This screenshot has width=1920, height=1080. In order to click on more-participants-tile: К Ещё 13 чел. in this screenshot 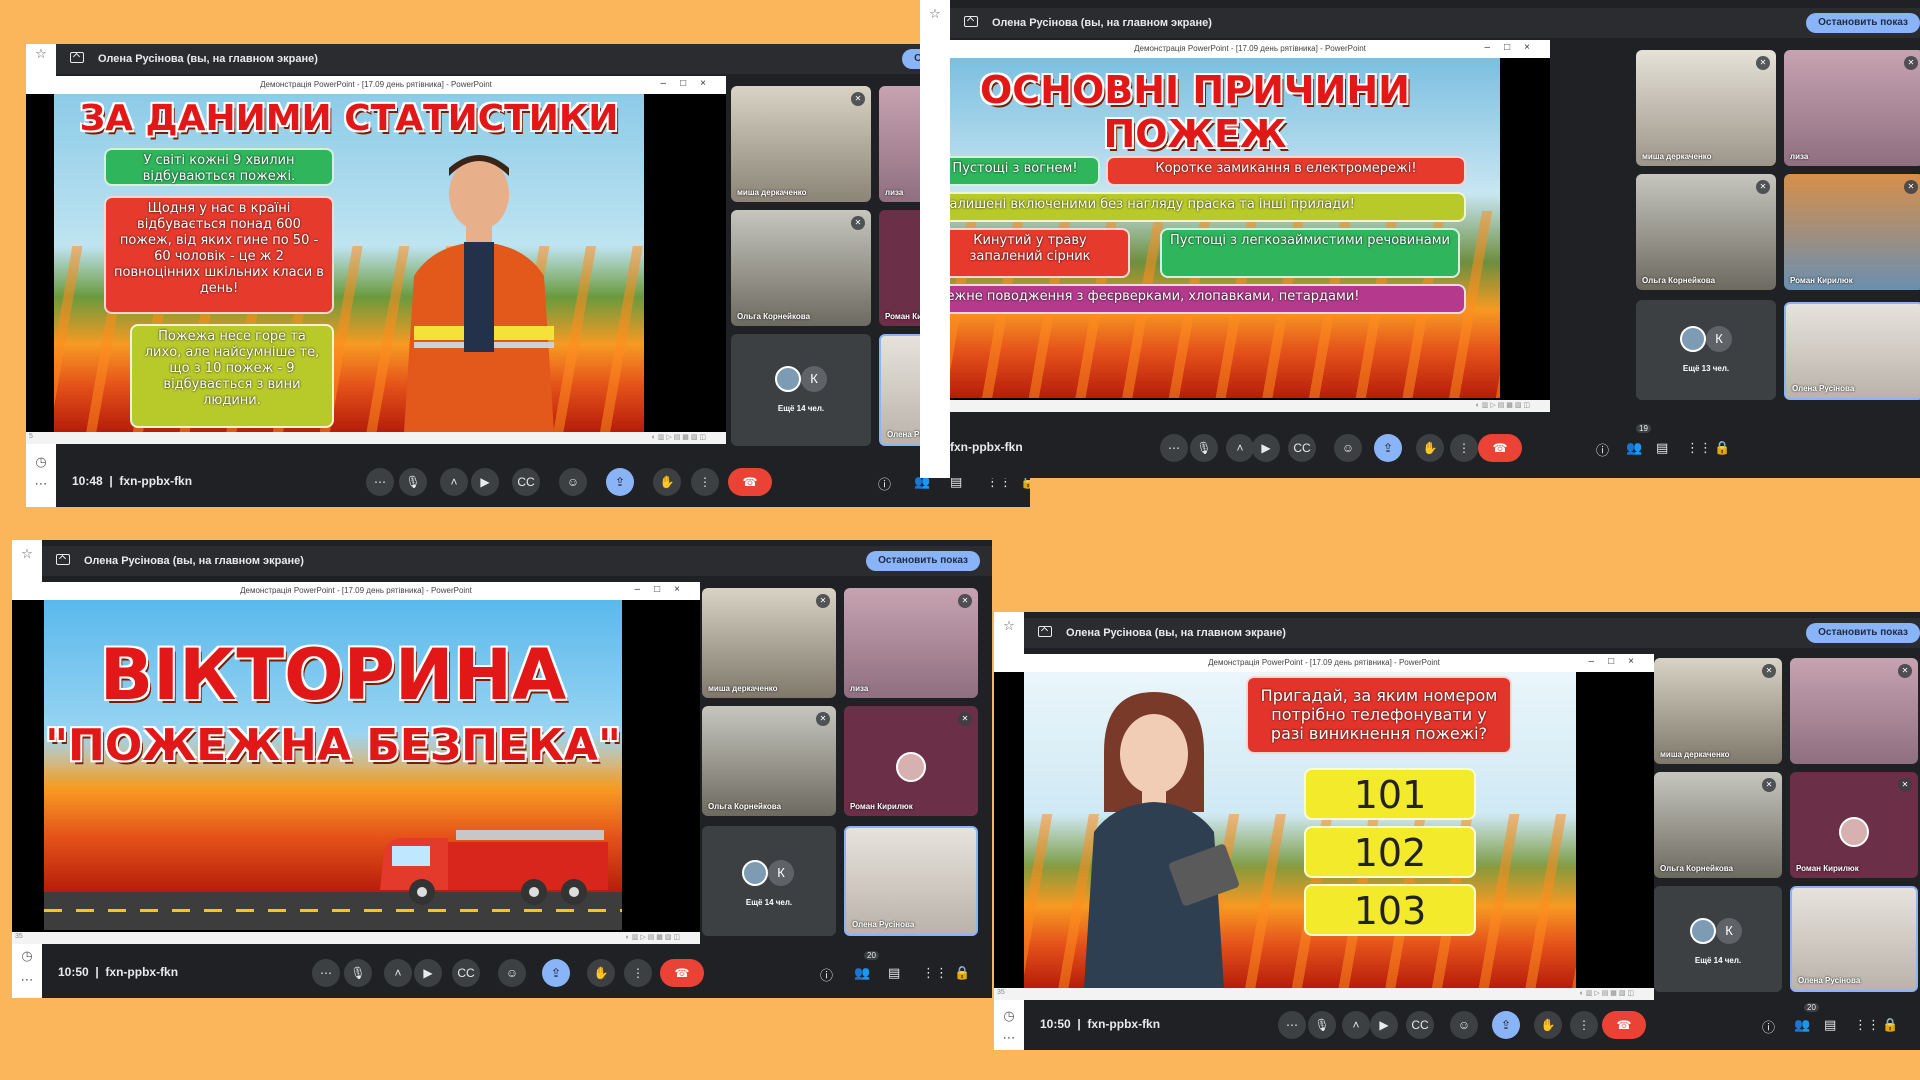, I will do `click(1706, 350)`.